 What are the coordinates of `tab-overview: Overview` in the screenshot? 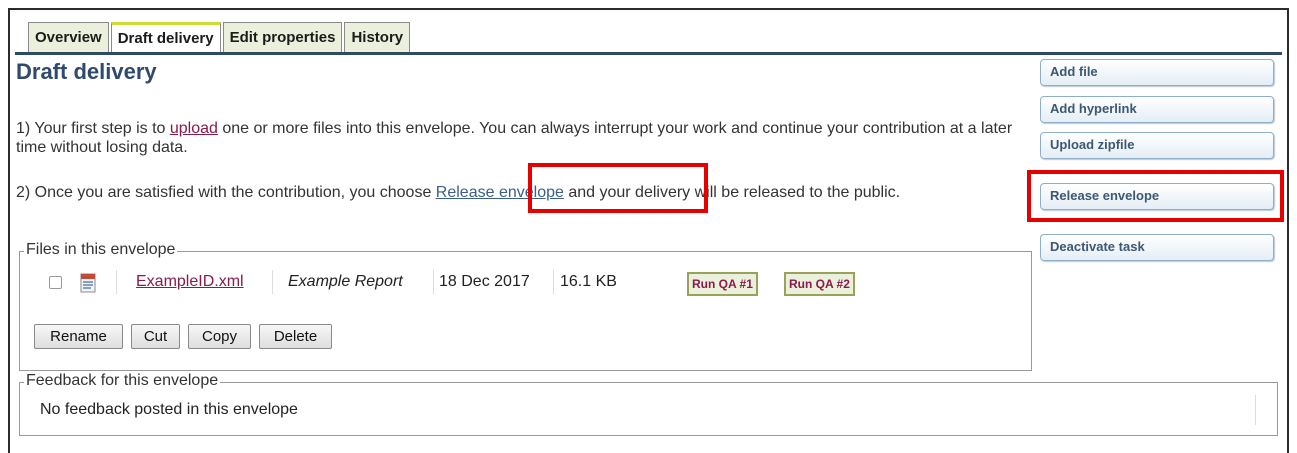 It's located at (68, 37).